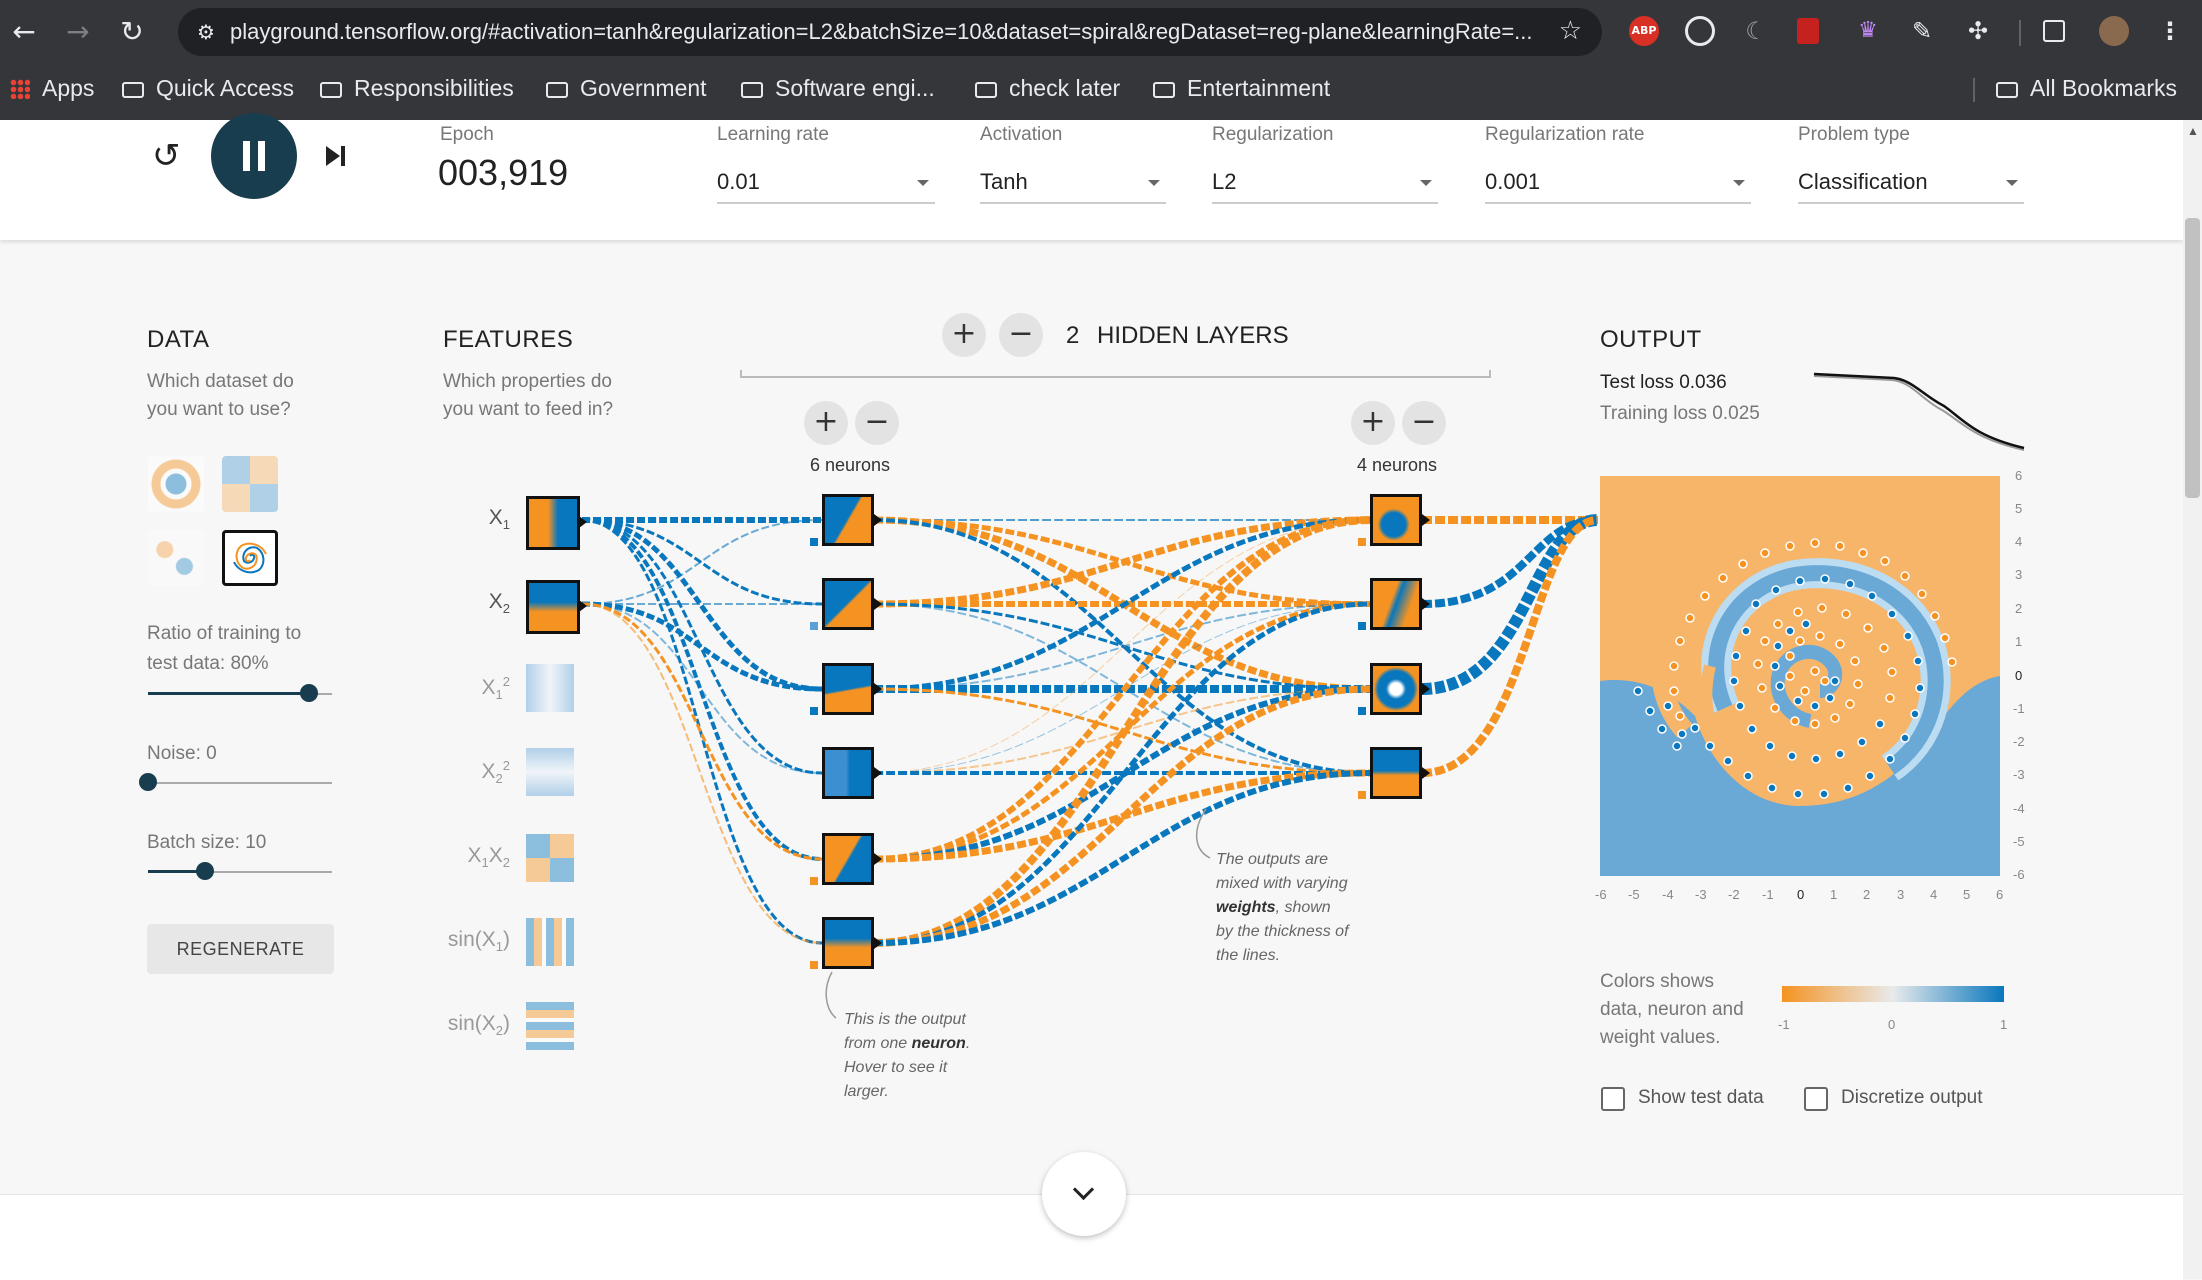 The image size is (2202, 1280). Describe the element at coordinates (1397, 465) in the screenshot. I see `layer2-neuron-count: 4 neurons` at that location.